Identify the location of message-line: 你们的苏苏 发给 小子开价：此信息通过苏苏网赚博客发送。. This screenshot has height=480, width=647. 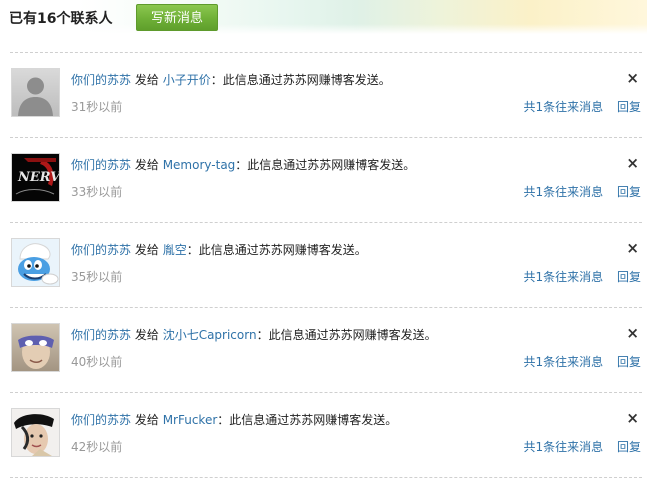
(231, 79).